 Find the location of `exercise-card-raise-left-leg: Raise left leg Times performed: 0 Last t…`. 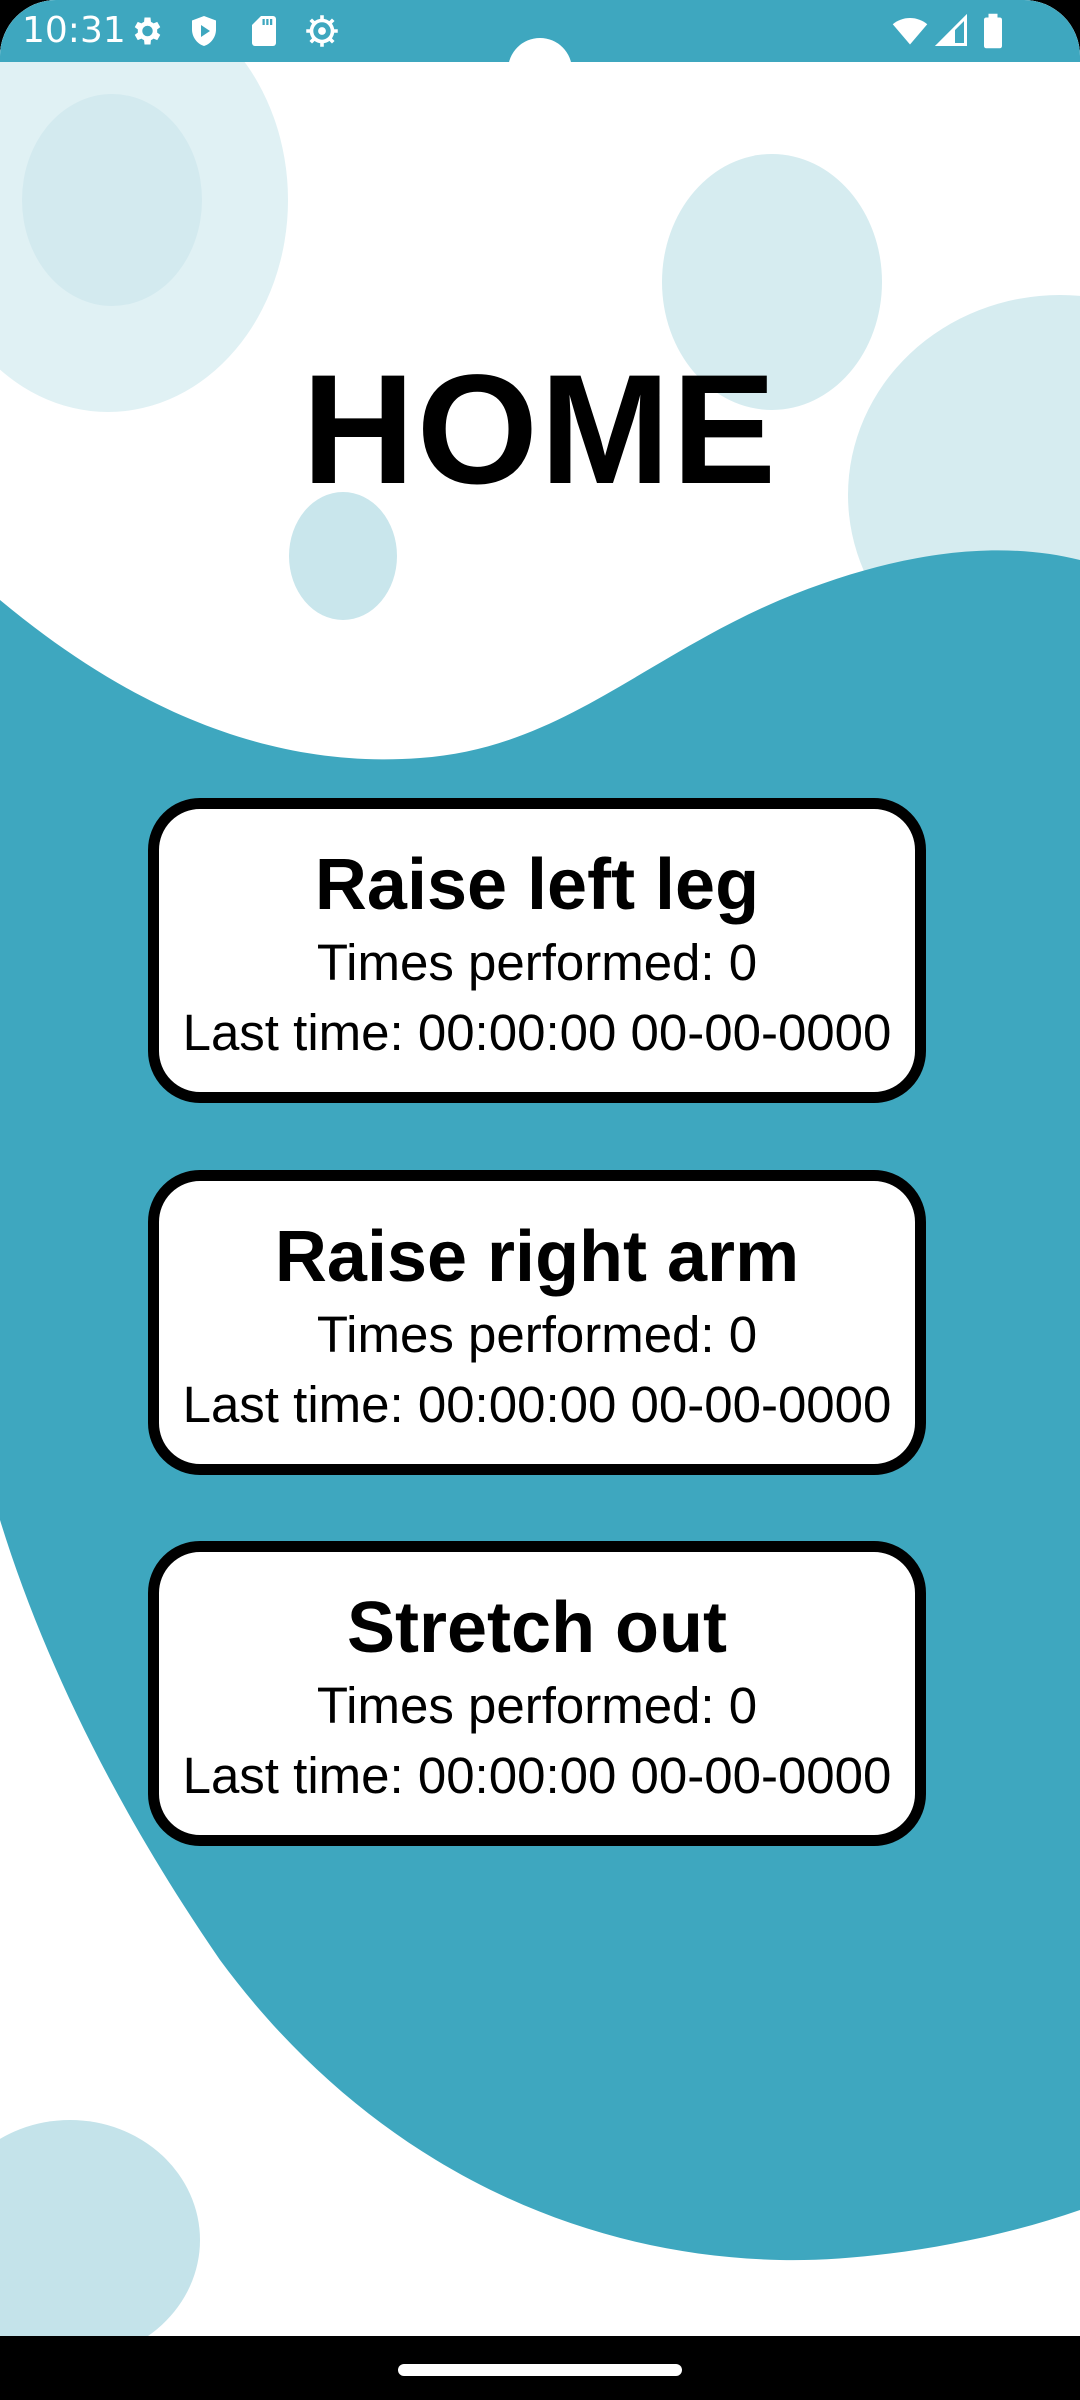

exercise-card-raise-left-leg: Raise left leg Times performed: 0 Last t… is located at coordinates (537, 950).